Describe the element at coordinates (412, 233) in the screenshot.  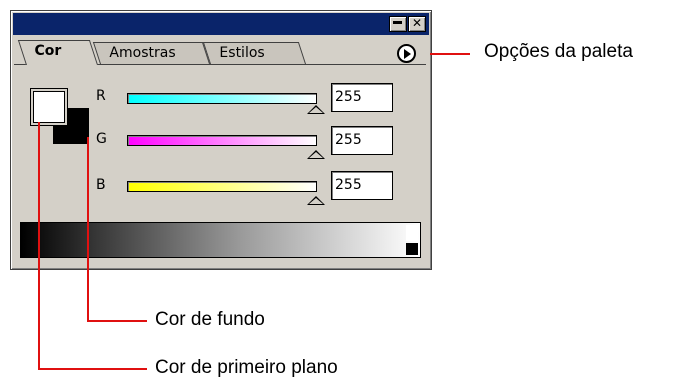
I see `ramp-white-swatch` at that location.